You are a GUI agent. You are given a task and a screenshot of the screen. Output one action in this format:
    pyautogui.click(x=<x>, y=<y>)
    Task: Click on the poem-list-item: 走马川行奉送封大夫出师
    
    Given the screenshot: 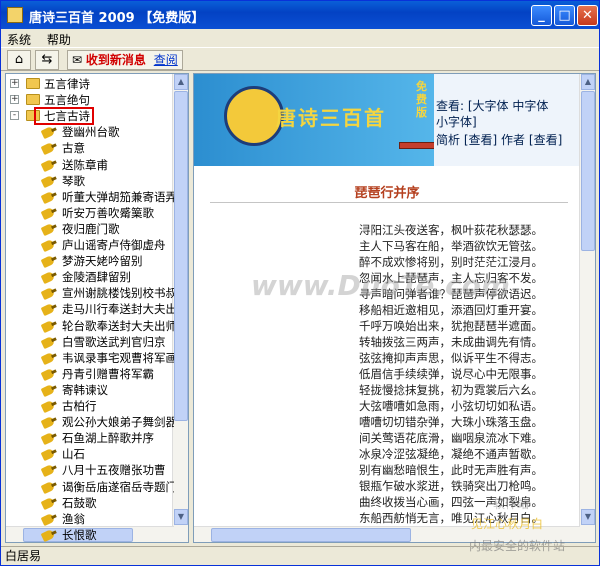 What is the action you would take?
    pyautogui.click(x=90, y=309)
    